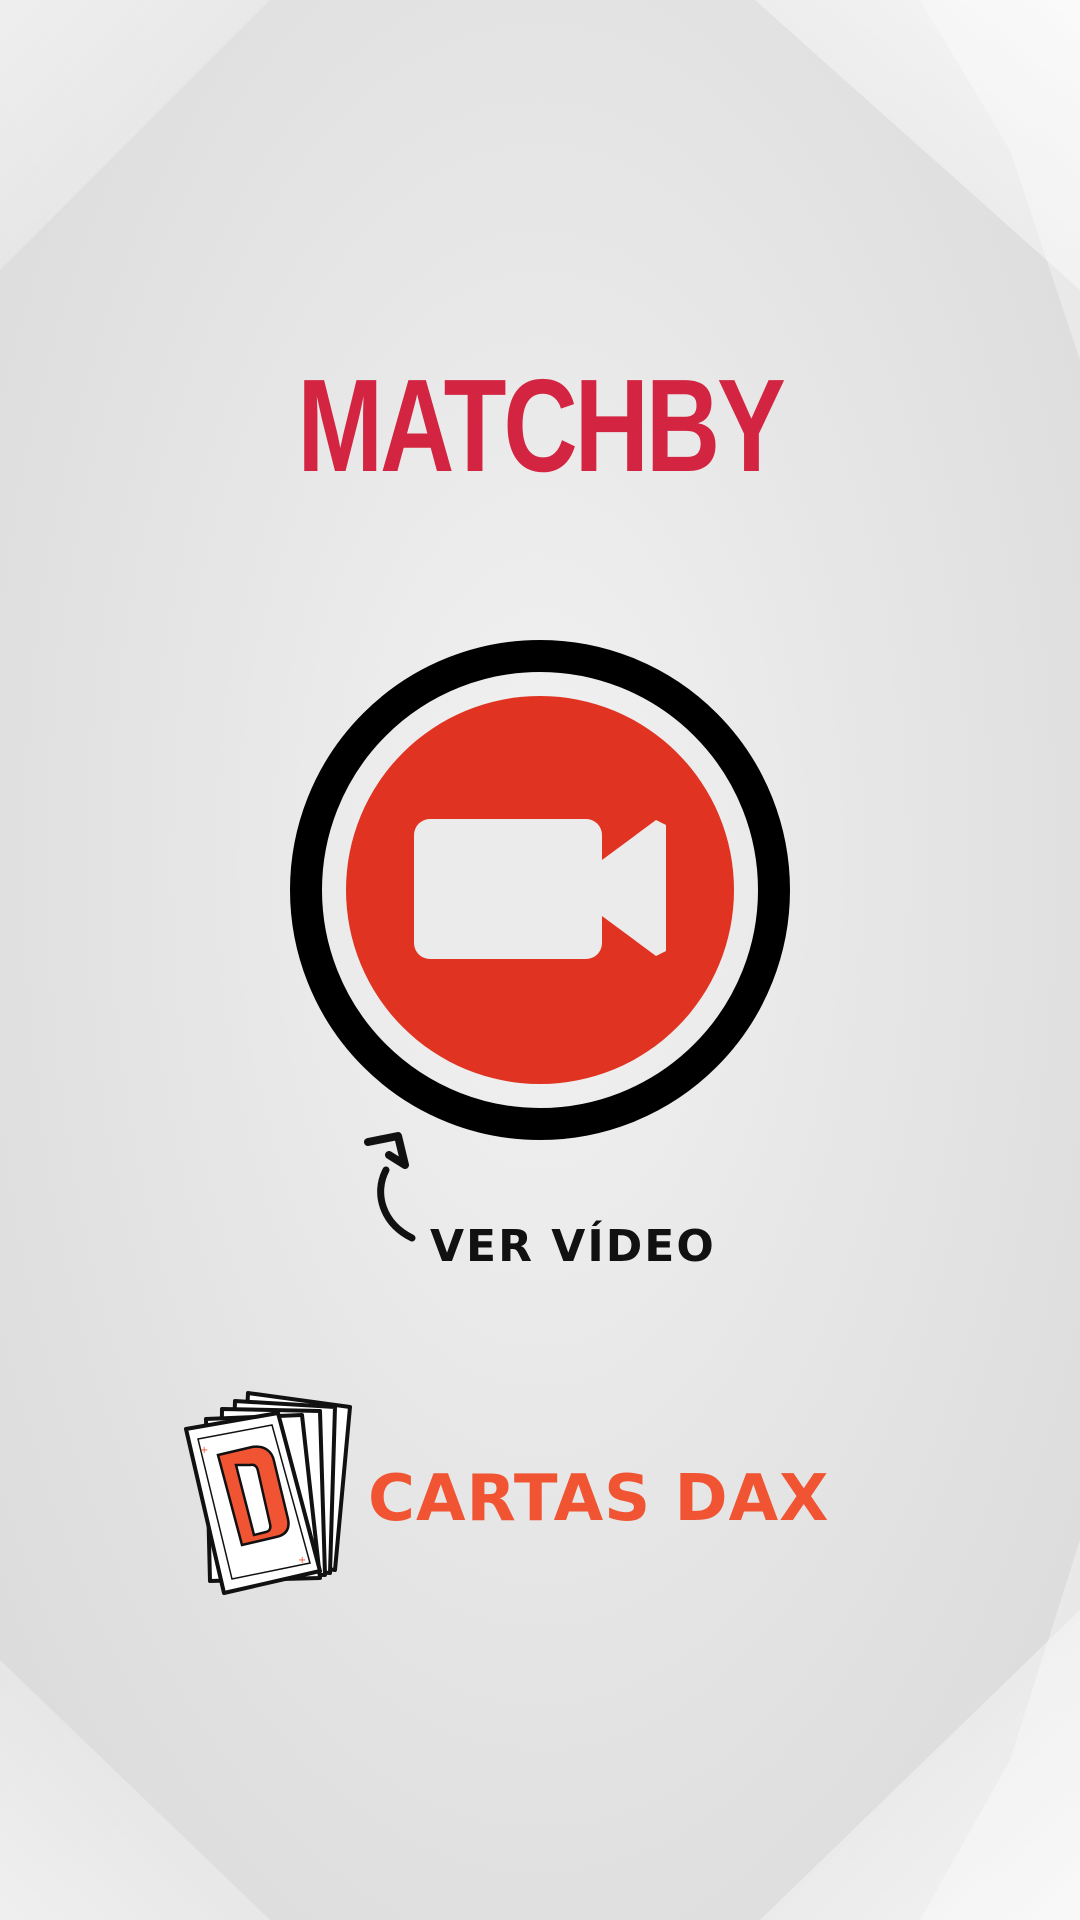 The image size is (1080, 1920). What do you see at coordinates (390, 1187) in the screenshot?
I see `curved-arrow-up-icon` at bounding box center [390, 1187].